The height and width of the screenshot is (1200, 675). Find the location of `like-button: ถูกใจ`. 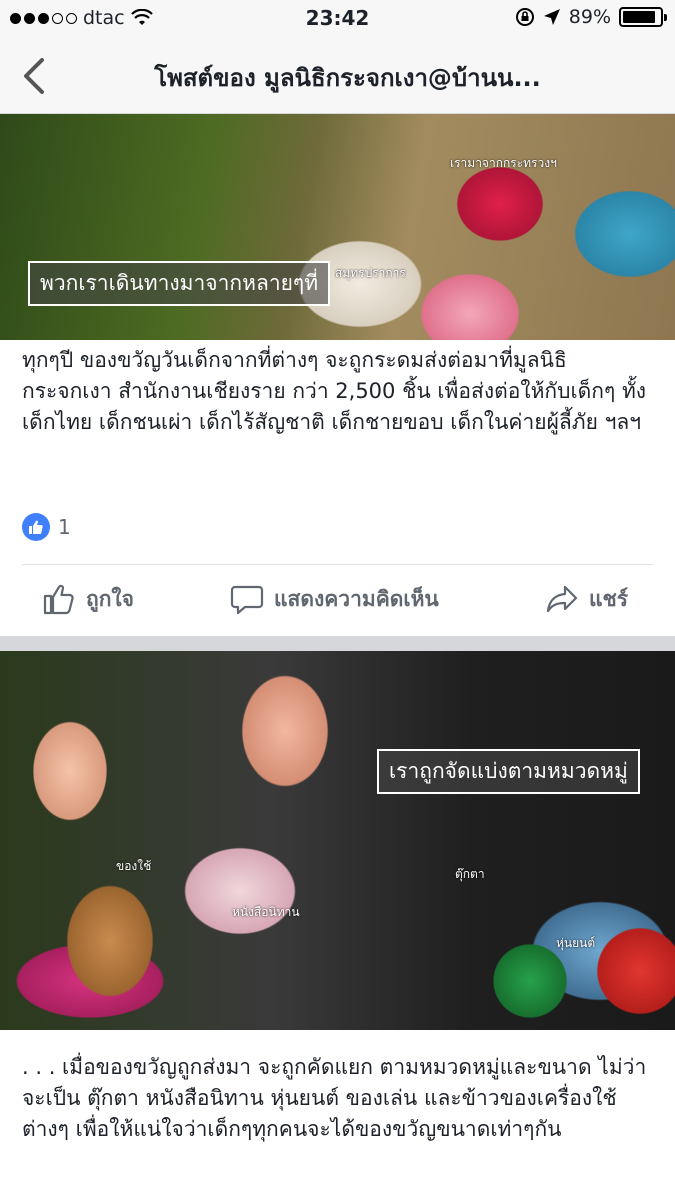

like-button: ถูกใจ is located at coordinates (88, 599).